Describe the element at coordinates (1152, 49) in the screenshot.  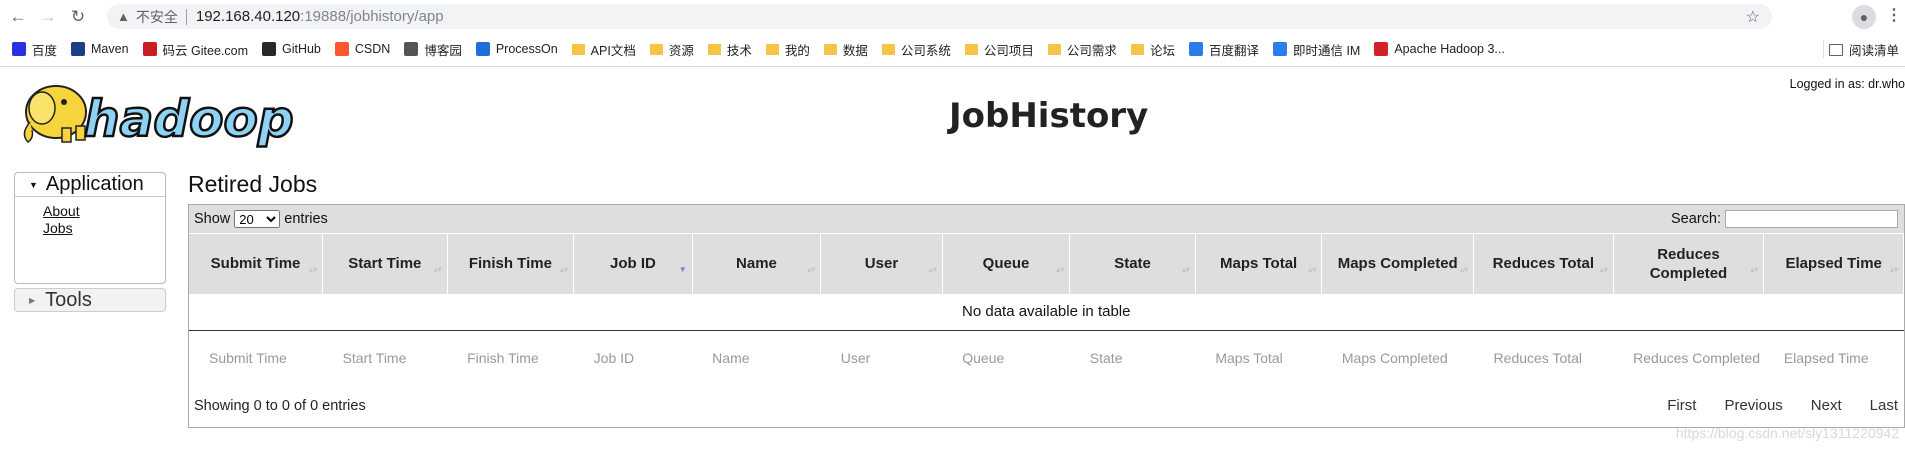
I see `bookmark-item: 论坛` at that location.